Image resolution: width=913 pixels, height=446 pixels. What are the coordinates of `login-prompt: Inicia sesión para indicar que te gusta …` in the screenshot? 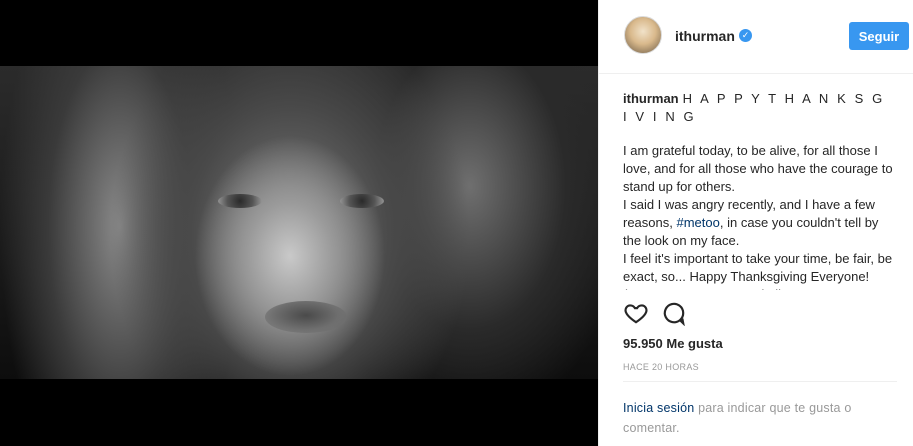 It's located at (760, 418).